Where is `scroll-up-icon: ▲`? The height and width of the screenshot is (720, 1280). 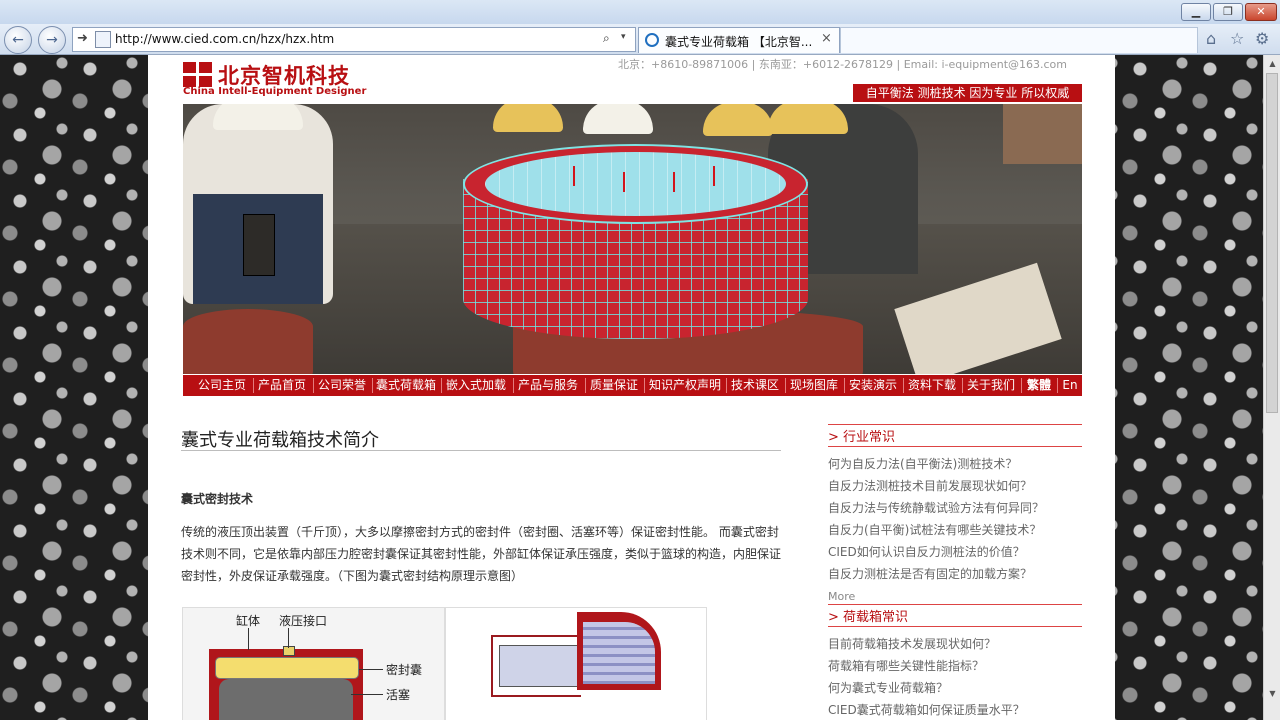
scroll-up-icon: ▲ is located at coordinates (1272, 63).